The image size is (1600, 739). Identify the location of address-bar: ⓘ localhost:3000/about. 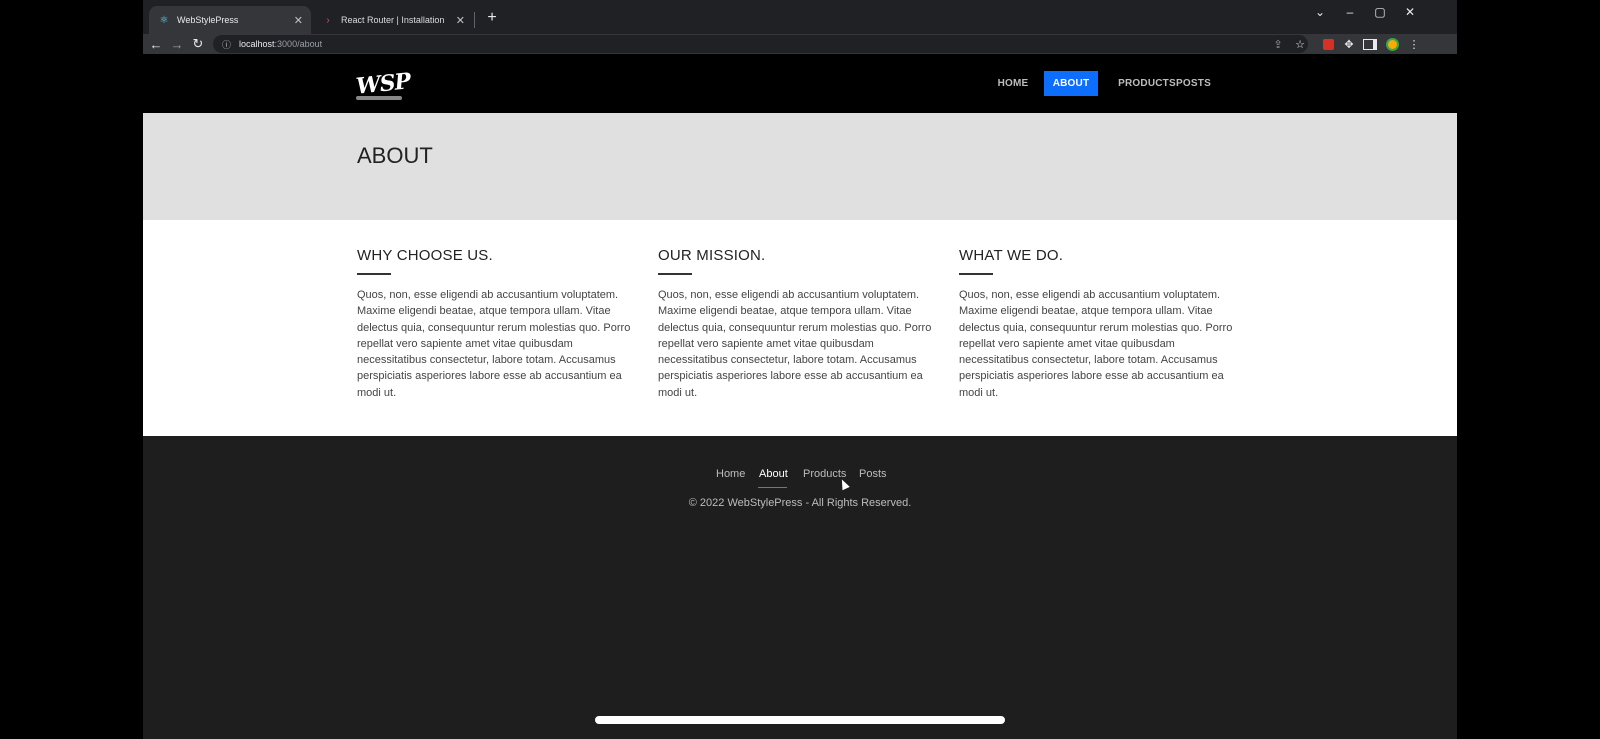
(760, 44).